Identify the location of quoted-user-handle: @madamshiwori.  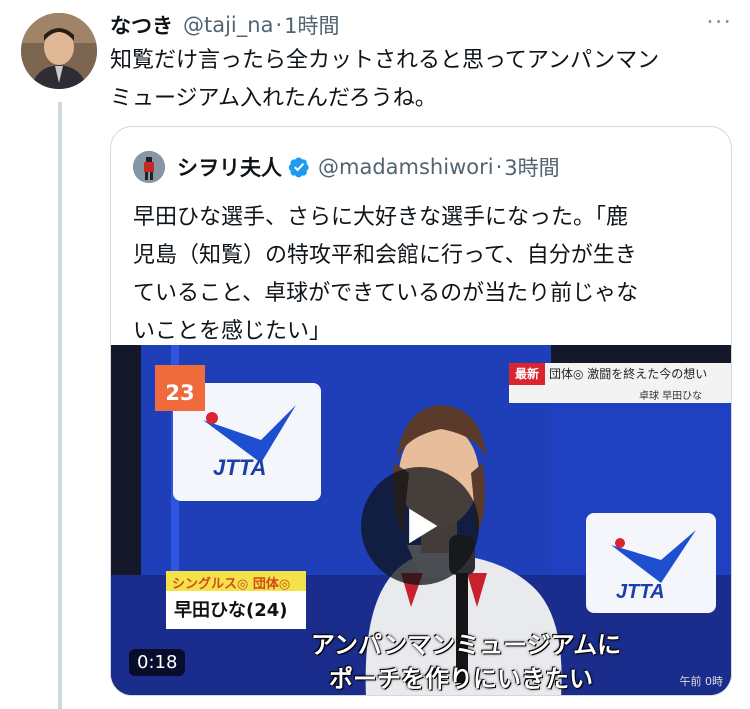
(406, 167).